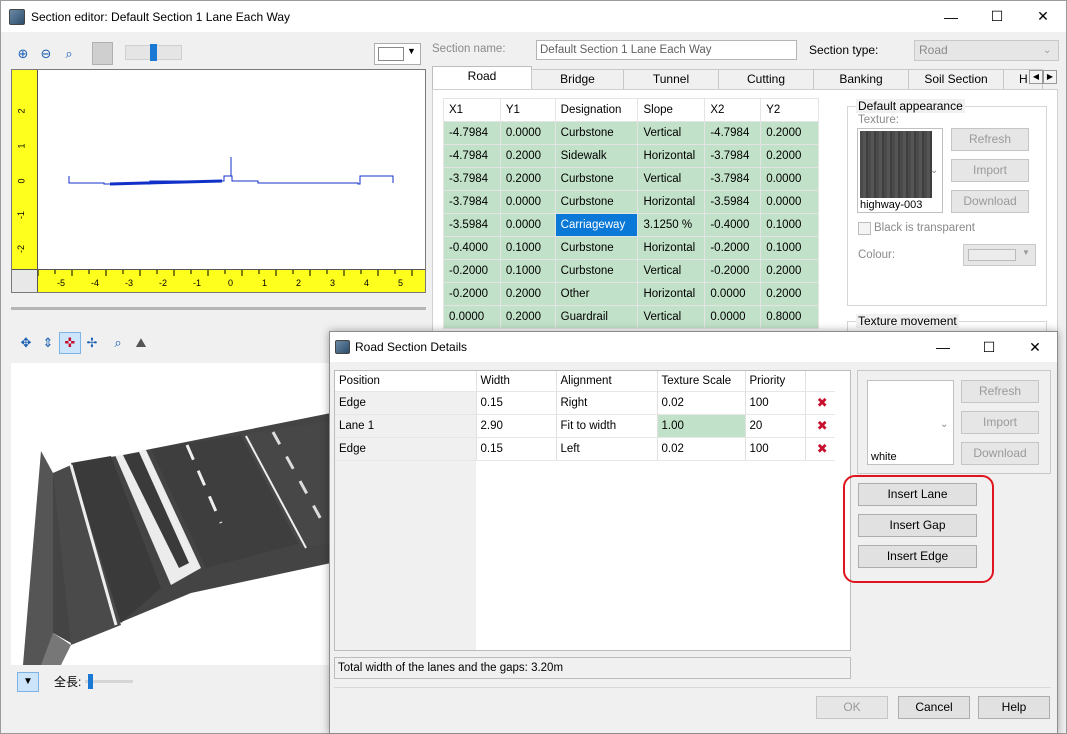  I want to click on move-vertical-icon: ⇕, so click(48, 343).